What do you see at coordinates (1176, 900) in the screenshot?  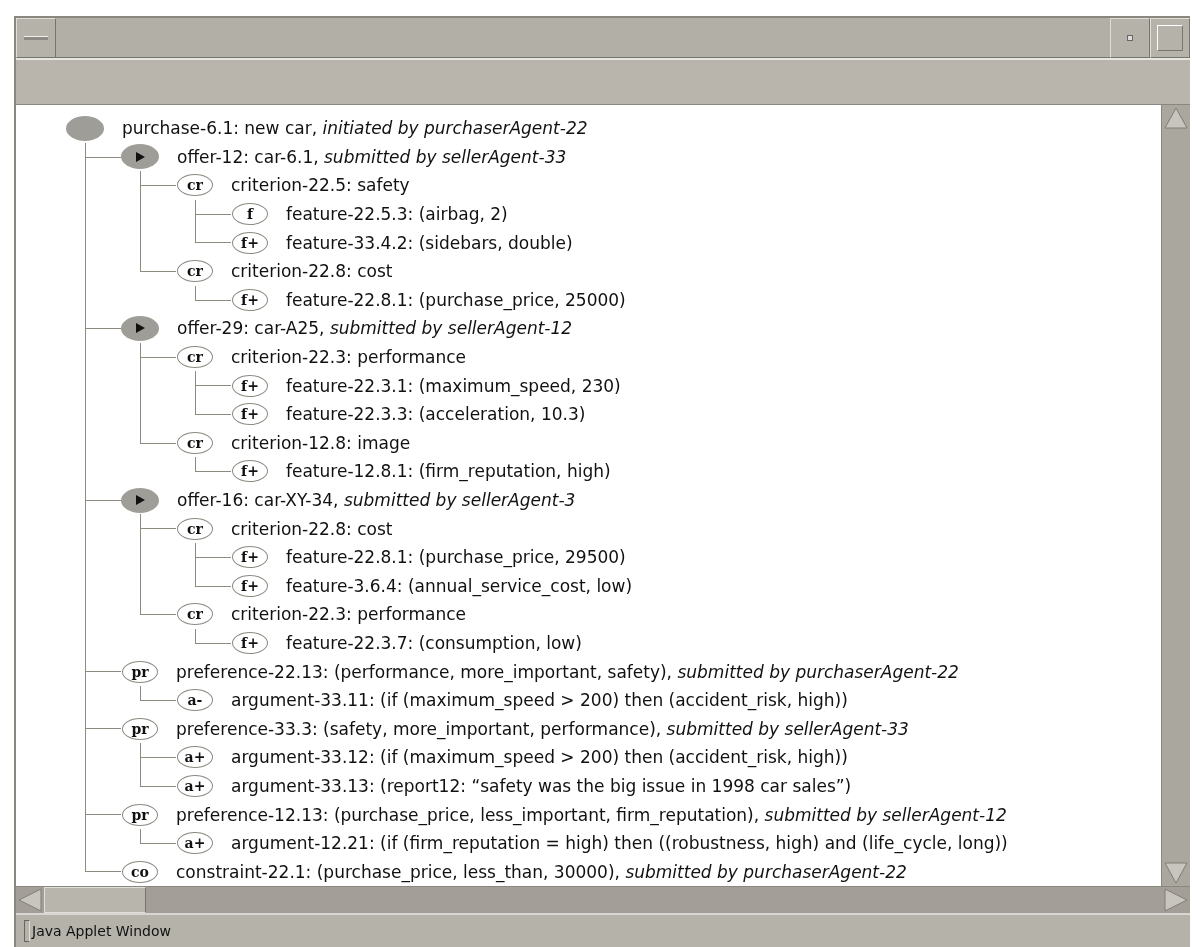 I see `right-arrow-icon` at bounding box center [1176, 900].